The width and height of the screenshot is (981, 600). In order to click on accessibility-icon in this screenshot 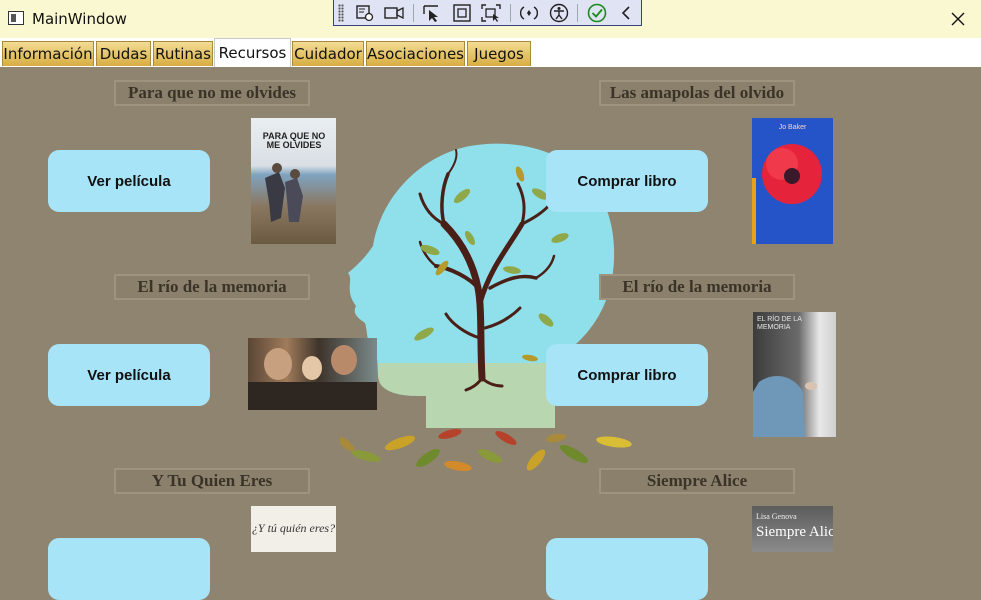, I will do `click(558, 12)`.